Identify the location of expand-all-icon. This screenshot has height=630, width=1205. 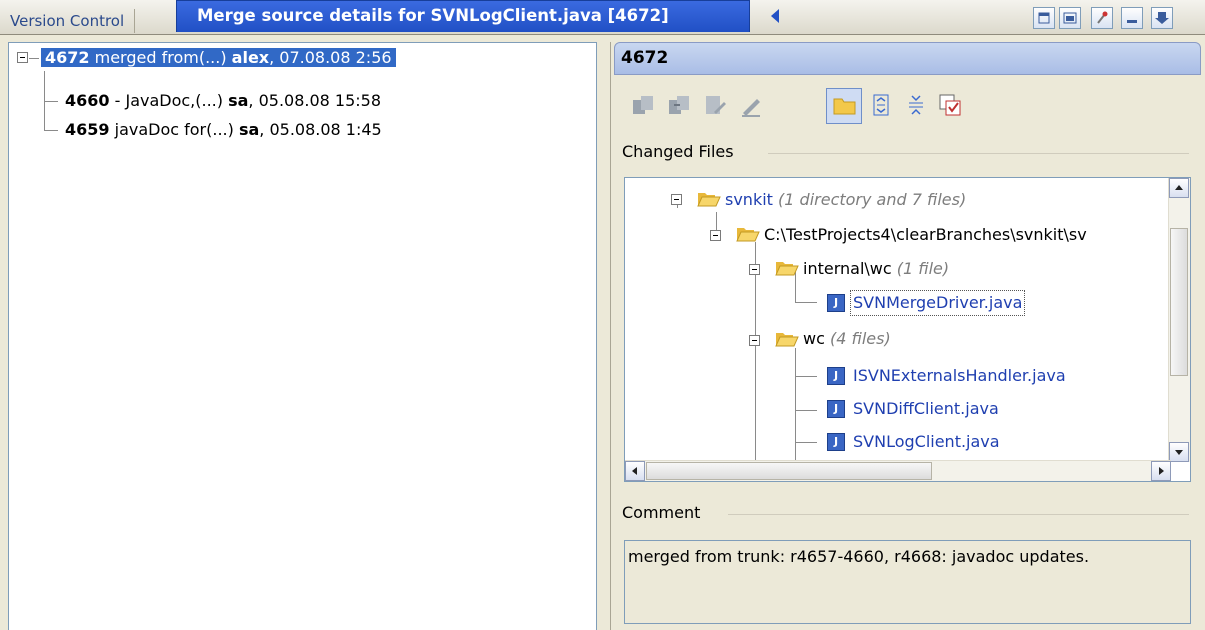
(881, 105).